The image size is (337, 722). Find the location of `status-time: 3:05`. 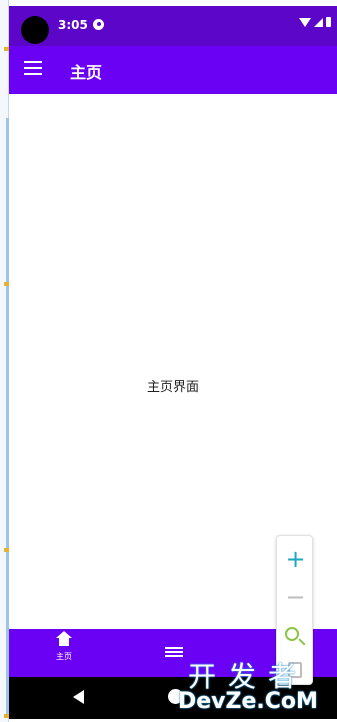

status-time: 3:05 is located at coordinates (73, 25).